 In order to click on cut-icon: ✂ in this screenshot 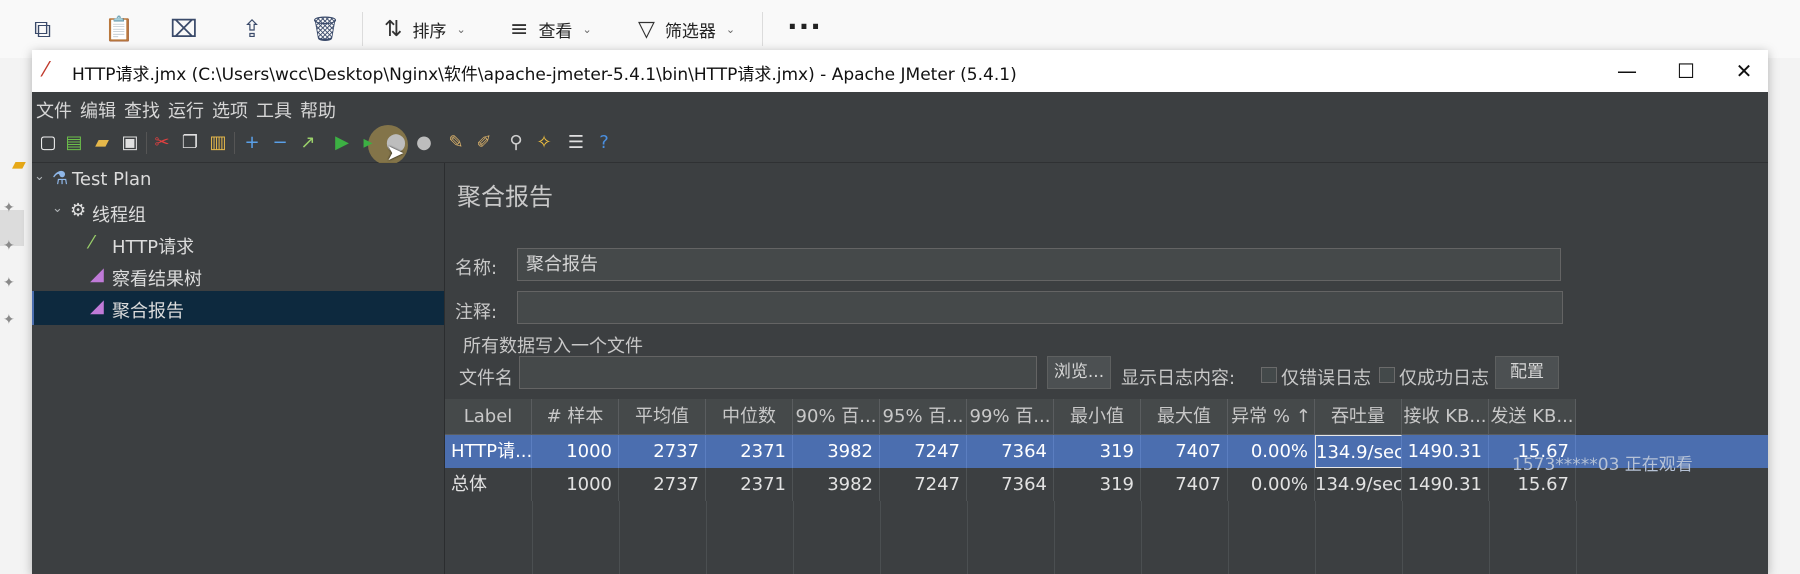, I will do `click(162, 143)`.